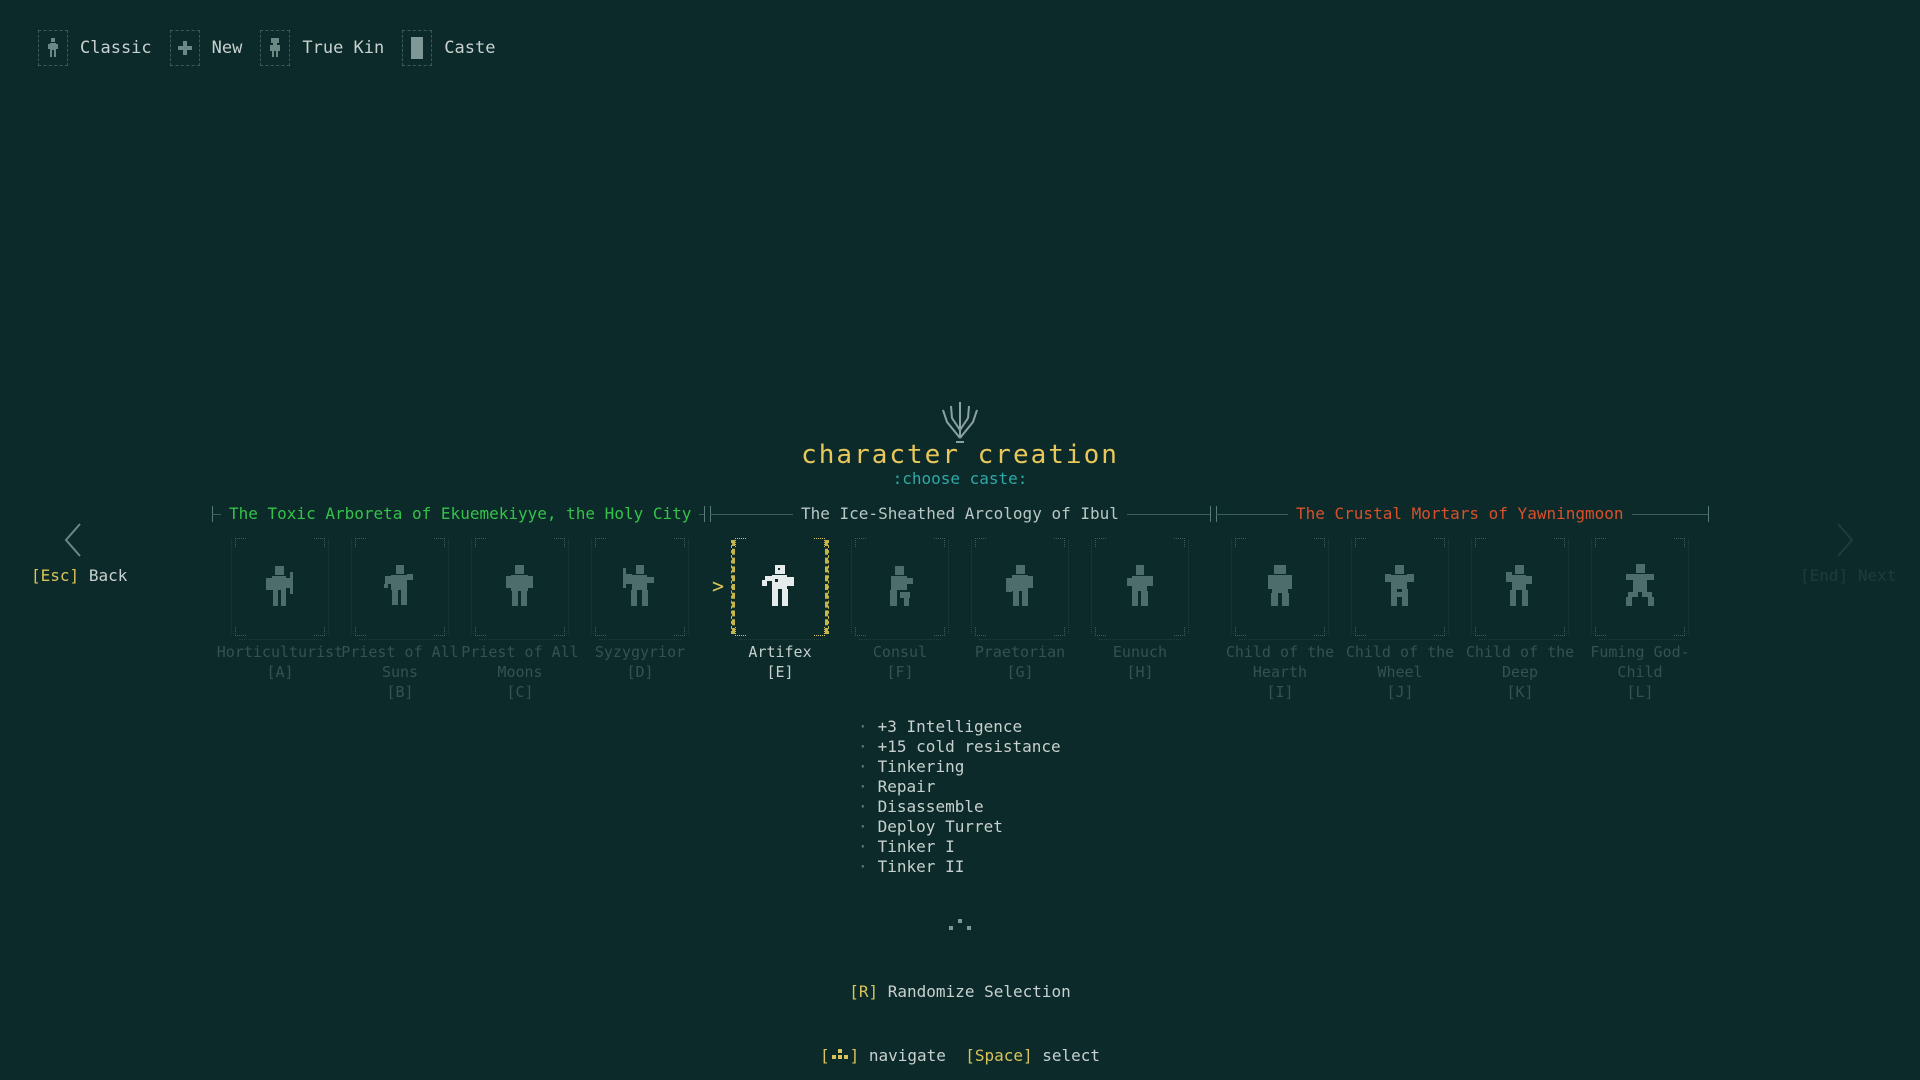 The image size is (1920, 1080). What do you see at coordinates (1520, 672) in the screenshot?
I see `caste-label: Child of the Deep [K]` at bounding box center [1520, 672].